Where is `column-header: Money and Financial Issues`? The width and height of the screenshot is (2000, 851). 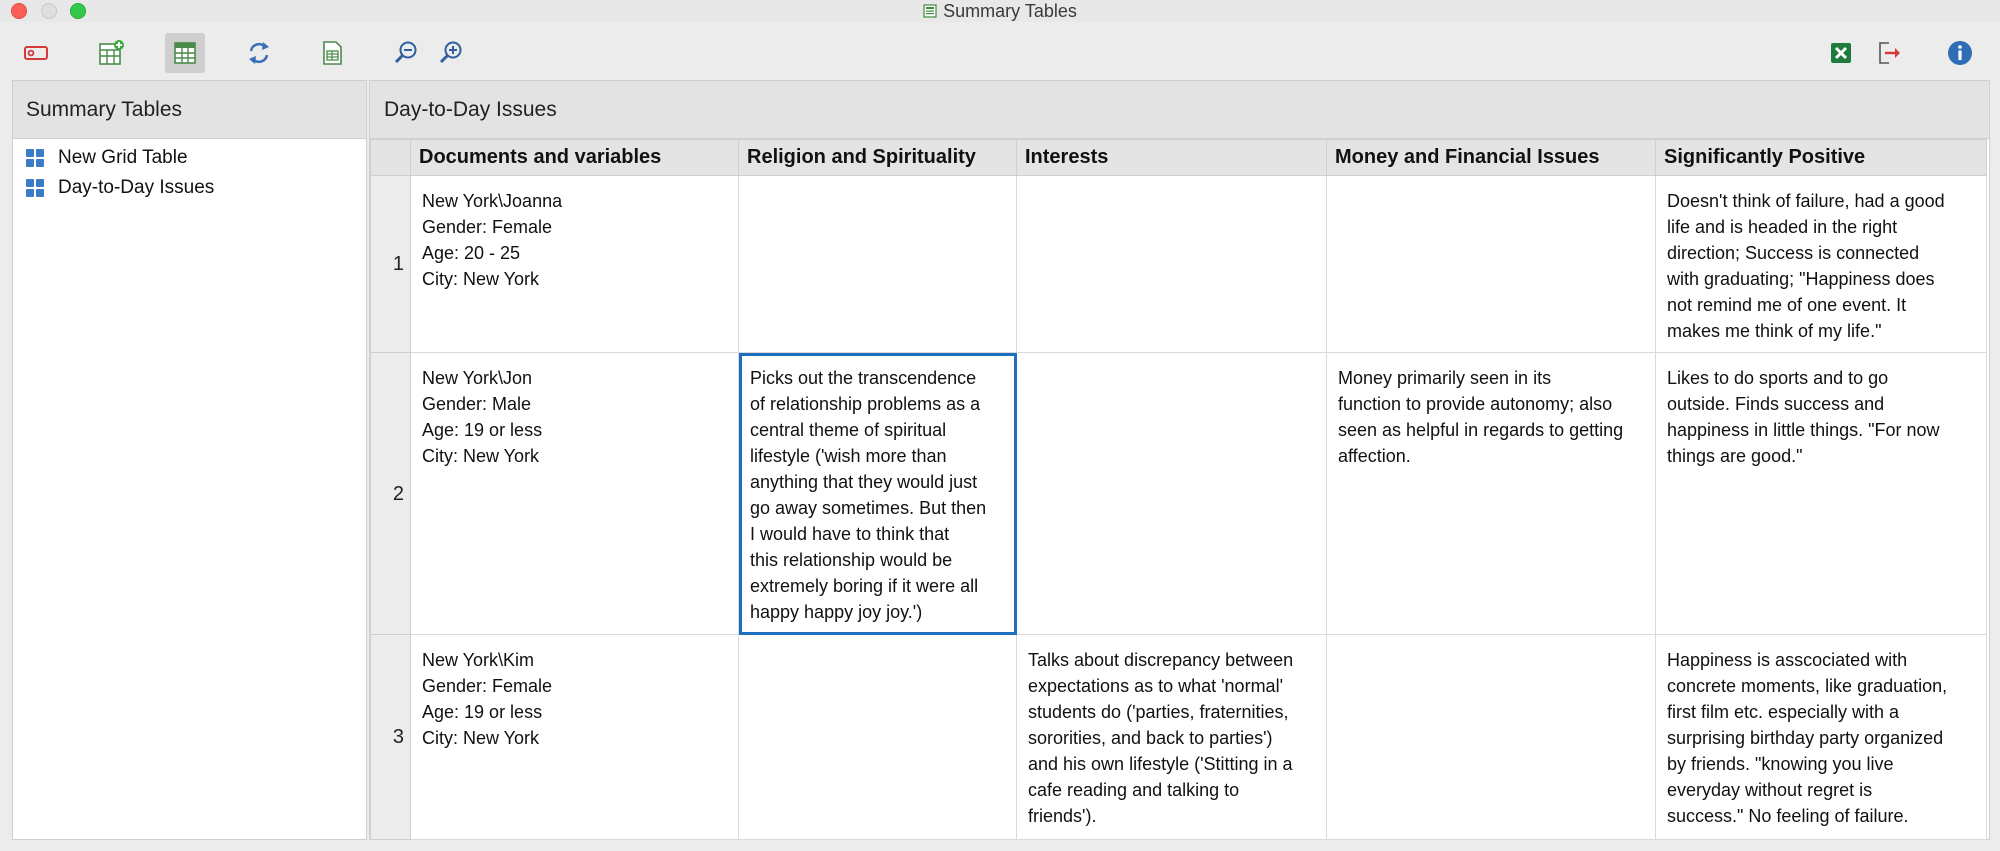
column-header: Money and Financial Issues is located at coordinates (1491, 157).